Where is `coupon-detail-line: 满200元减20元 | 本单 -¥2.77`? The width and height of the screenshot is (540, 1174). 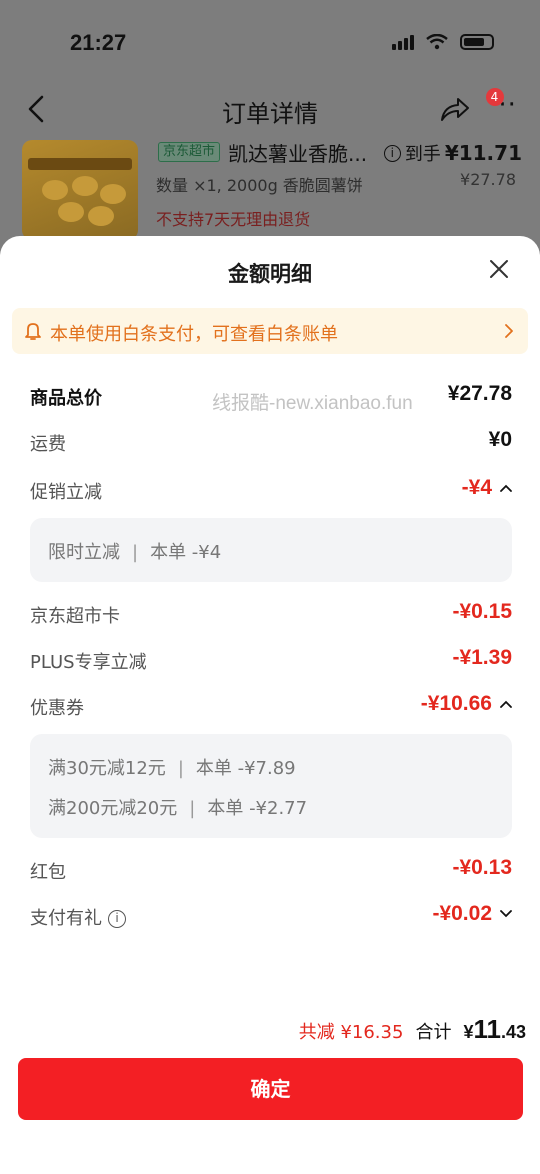 coupon-detail-line: 满200元减20元 | 本单 -¥2.77 is located at coordinates (178, 808).